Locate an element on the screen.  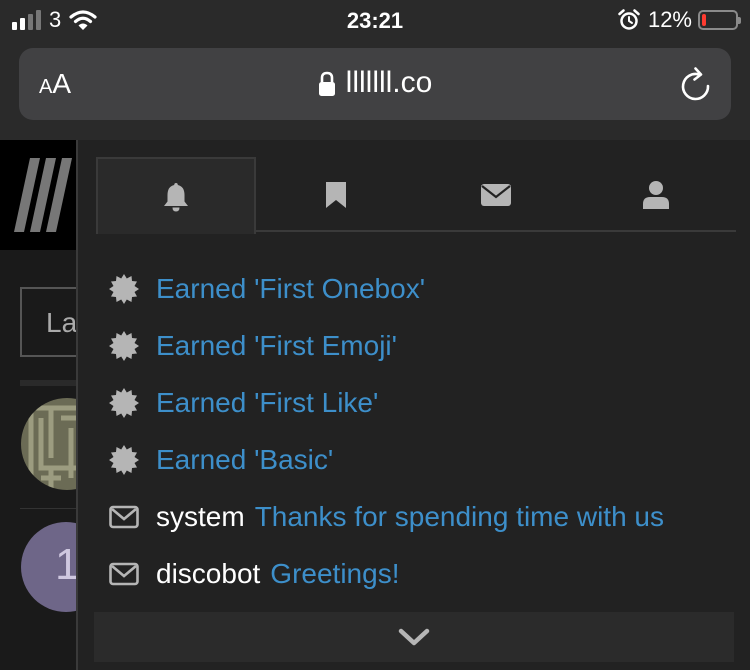
notification-item: Earned 'Basic' is located at coordinates (418, 459).